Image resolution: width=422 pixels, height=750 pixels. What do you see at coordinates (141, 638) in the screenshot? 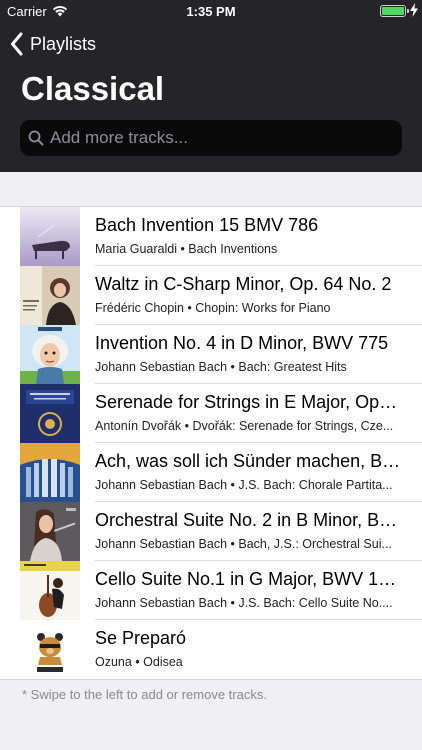
I see `track-title: Se Preparó` at bounding box center [141, 638].